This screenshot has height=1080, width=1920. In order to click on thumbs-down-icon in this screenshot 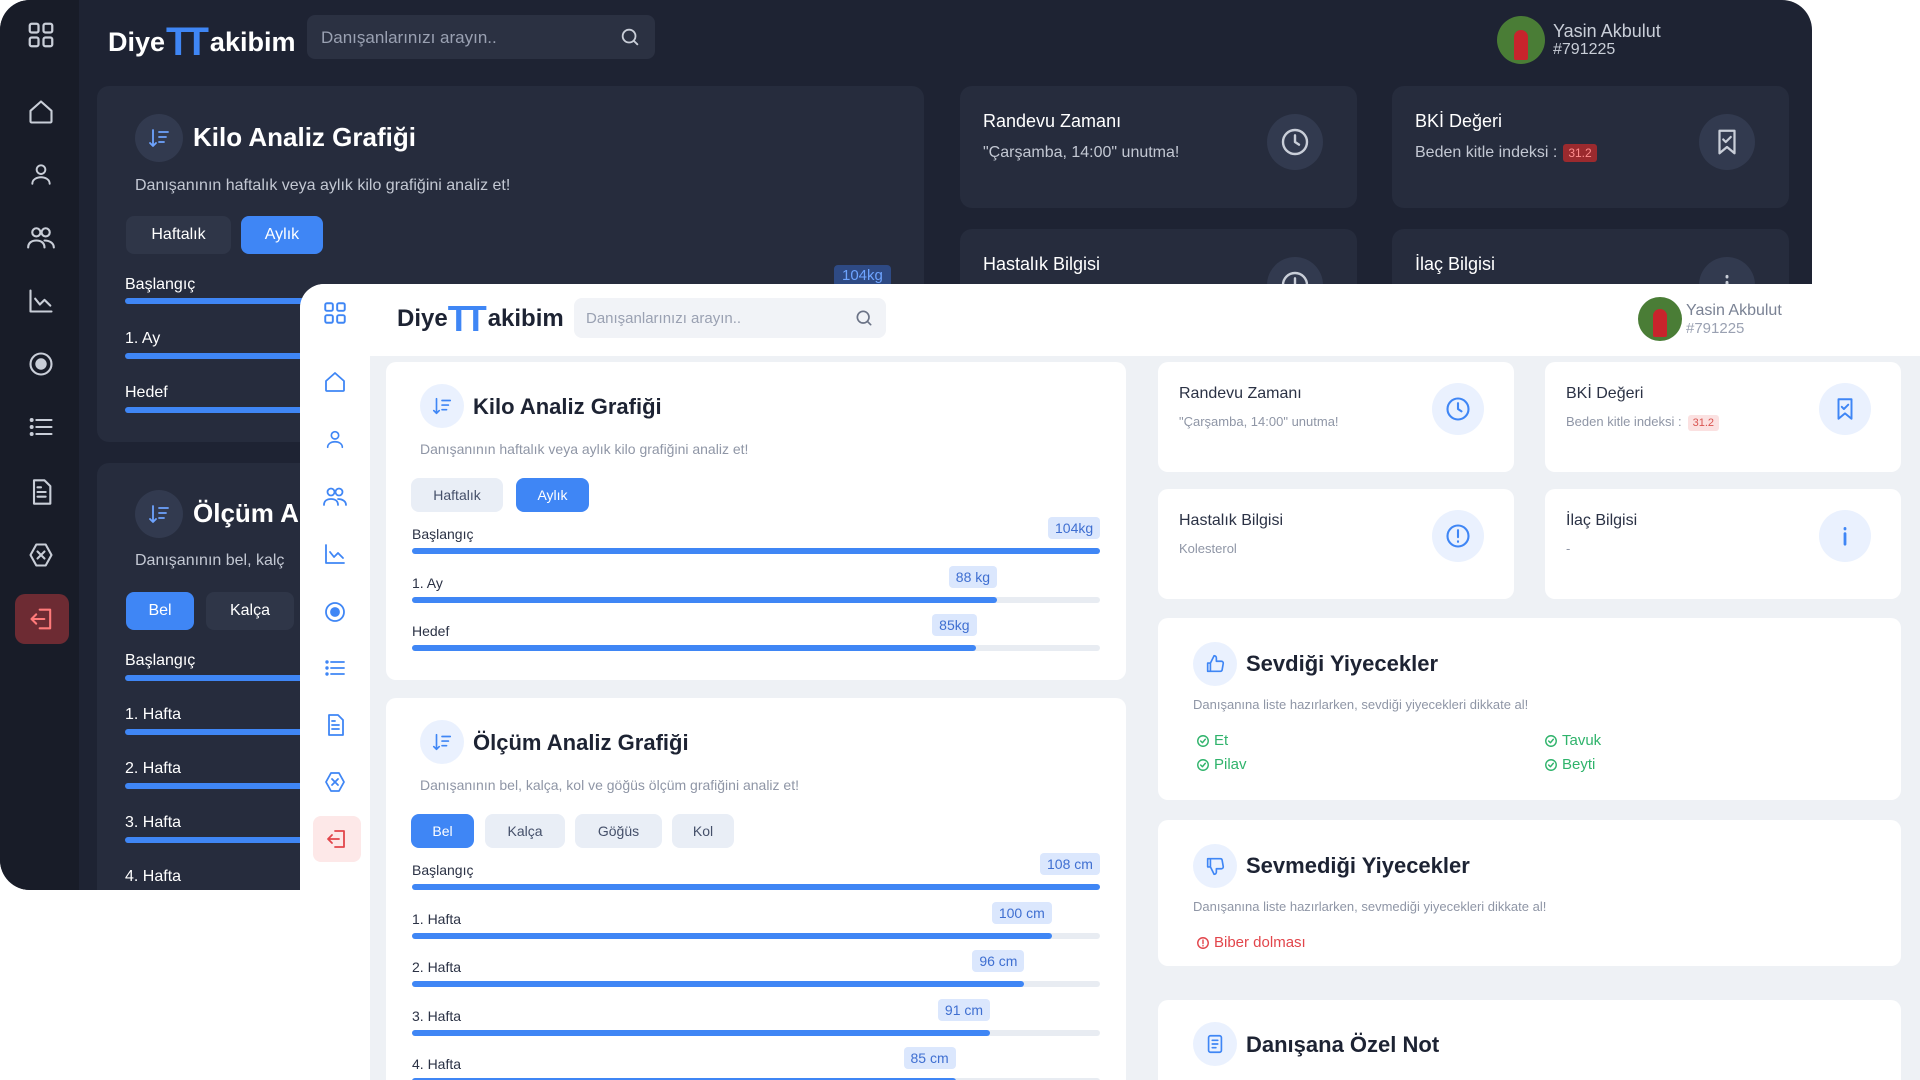, I will do `click(1215, 866)`.